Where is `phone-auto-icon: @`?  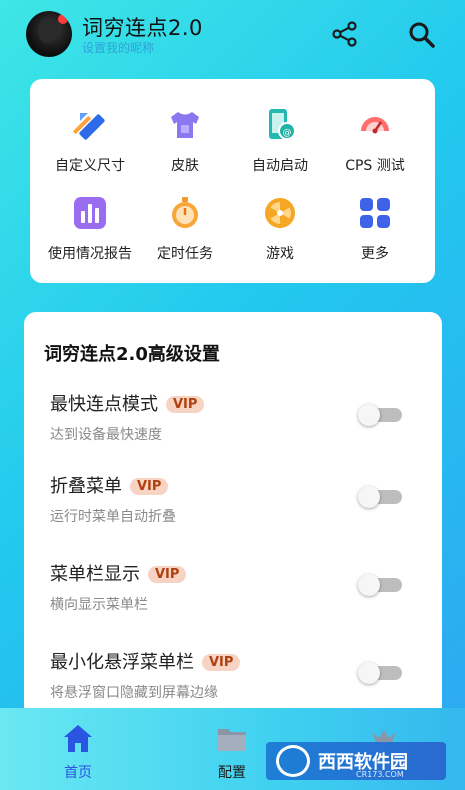
phone-auto-icon: @ is located at coordinates (282, 124).